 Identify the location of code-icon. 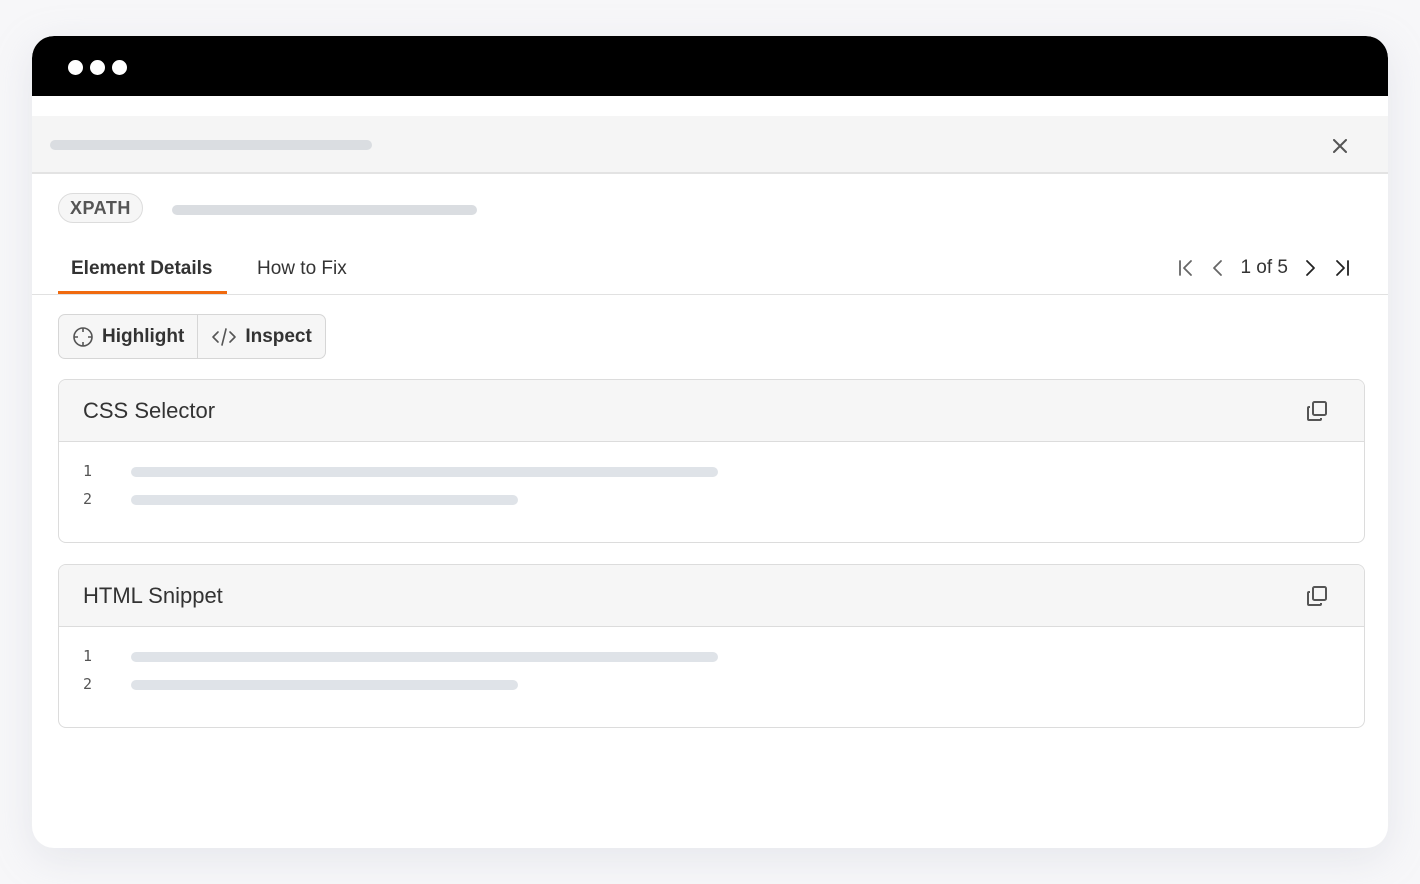
(224, 336).